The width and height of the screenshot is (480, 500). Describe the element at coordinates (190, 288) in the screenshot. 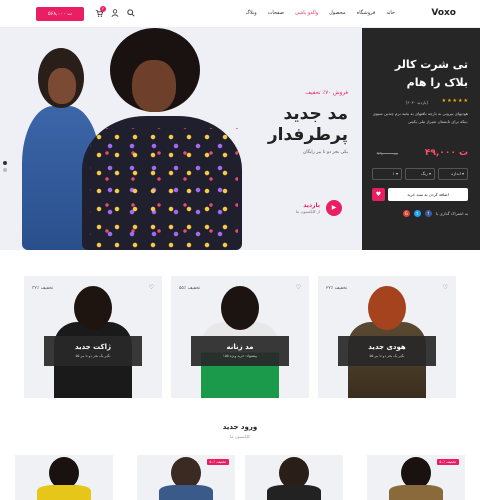

I see `discount-label: ۵۵٪ تخفیف` at that location.